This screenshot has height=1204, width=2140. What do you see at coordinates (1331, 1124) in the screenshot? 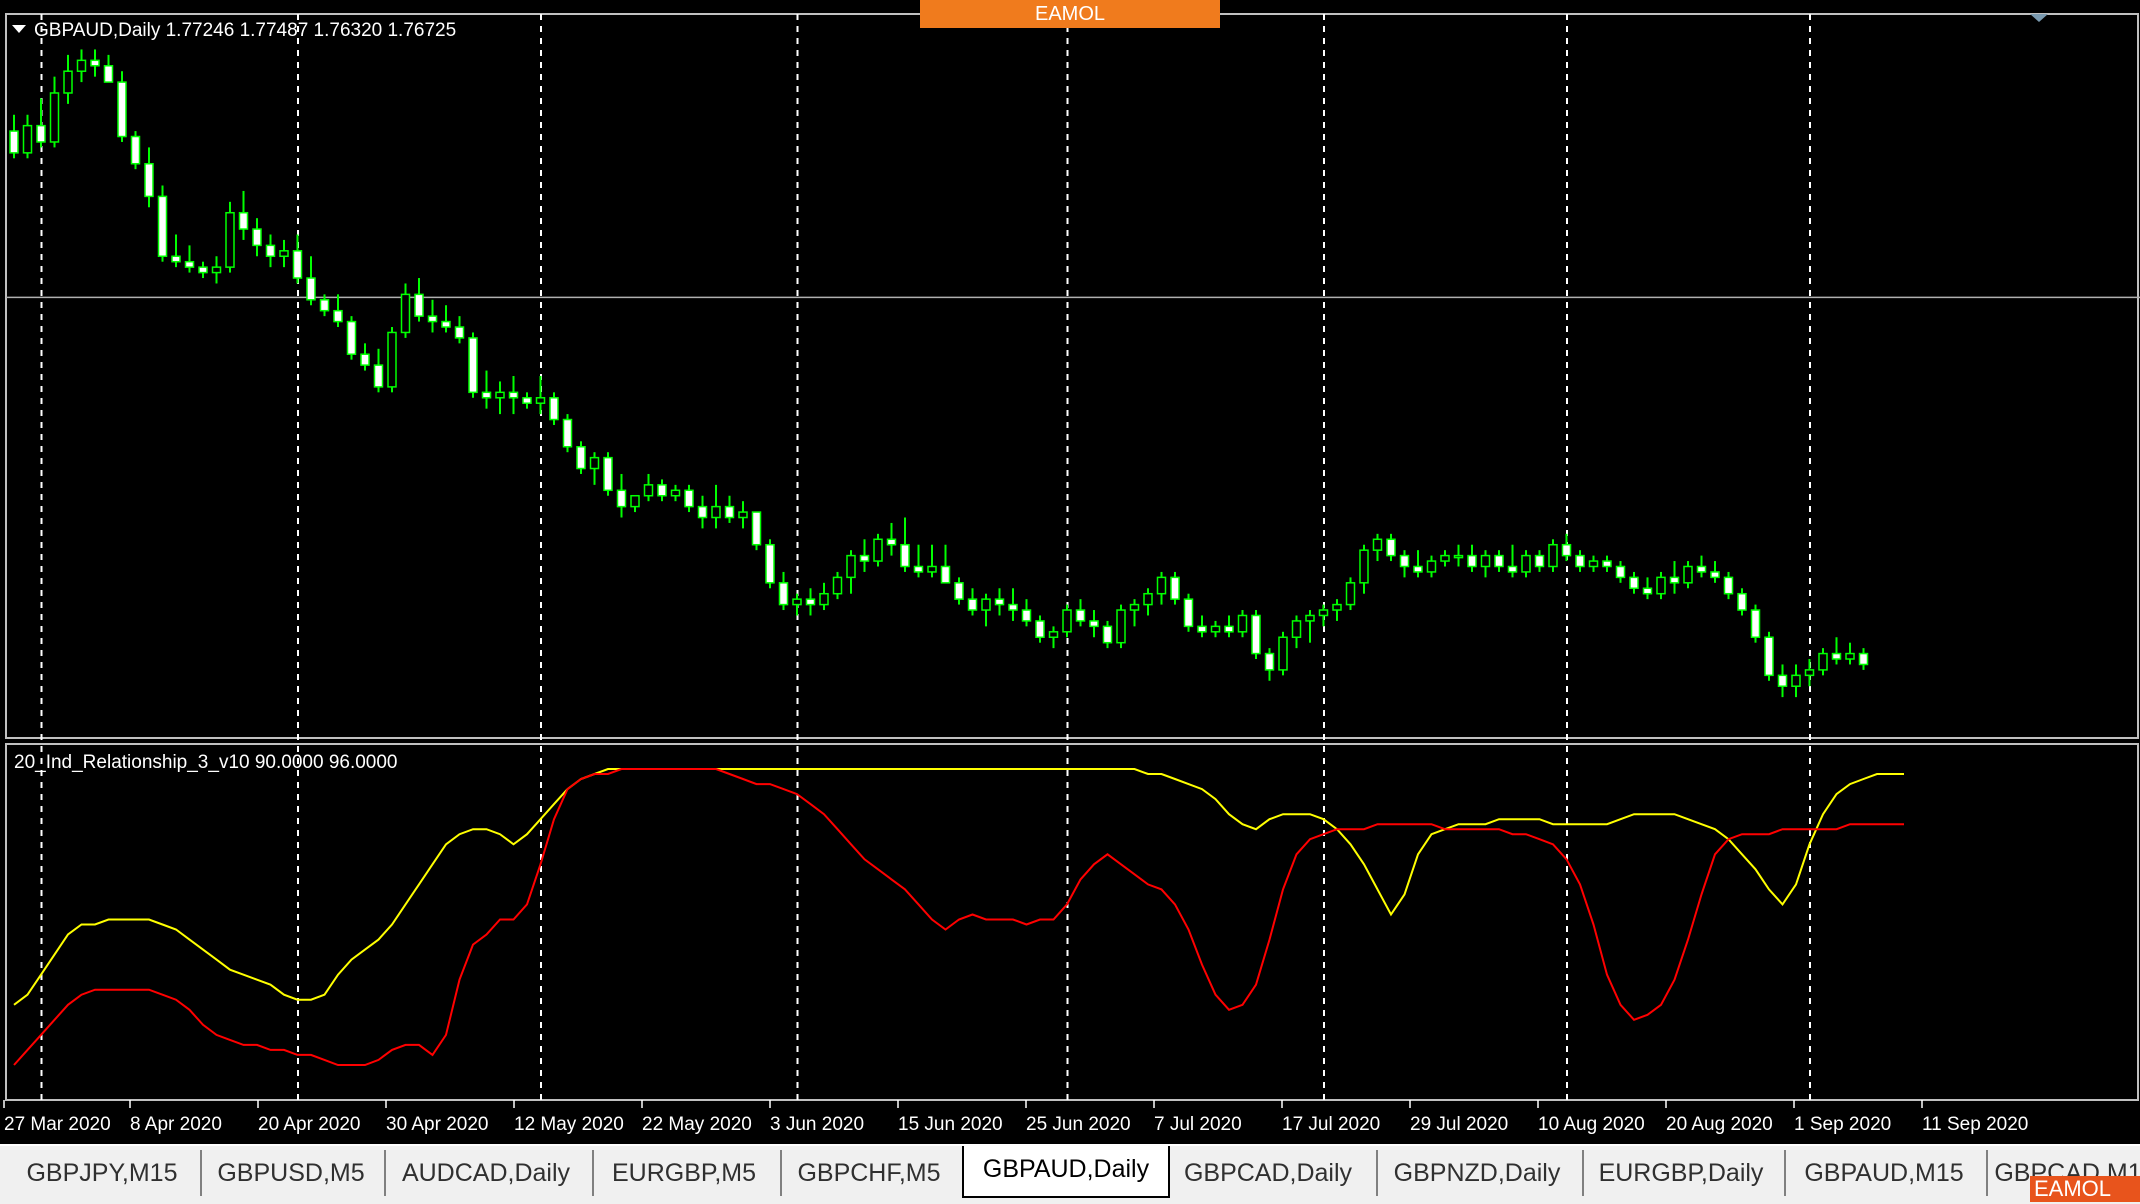
I see `x-axis-label: 17 Jul 2020` at bounding box center [1331, 1124].